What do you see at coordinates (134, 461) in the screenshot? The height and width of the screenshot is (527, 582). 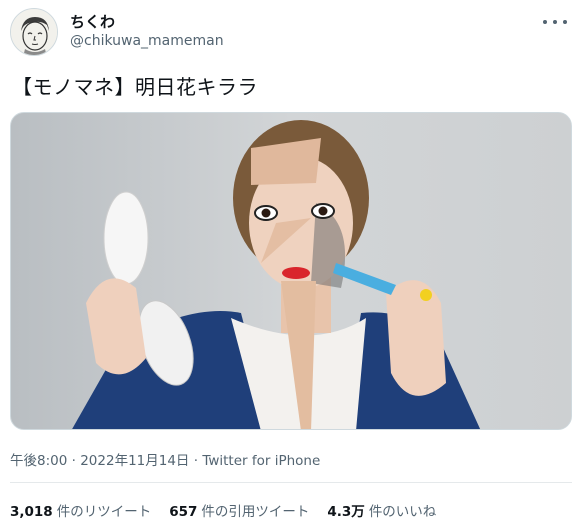 I see `tweet-date: 2022年11月14日` at bounding box center [134, 461].